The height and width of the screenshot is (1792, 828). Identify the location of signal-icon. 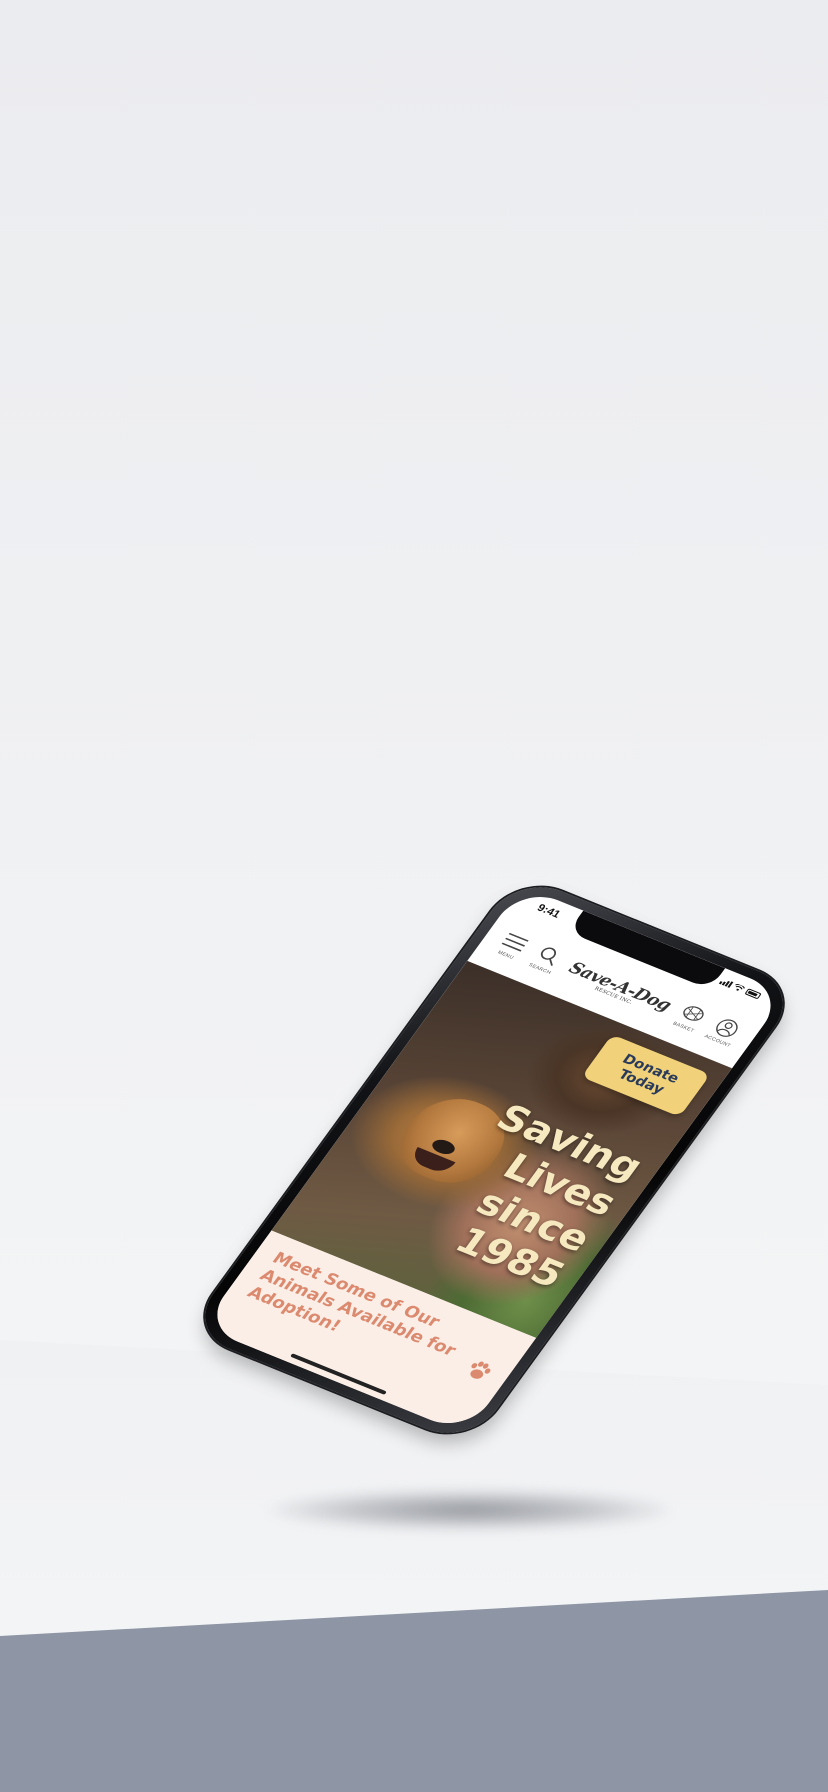
(726, 983).